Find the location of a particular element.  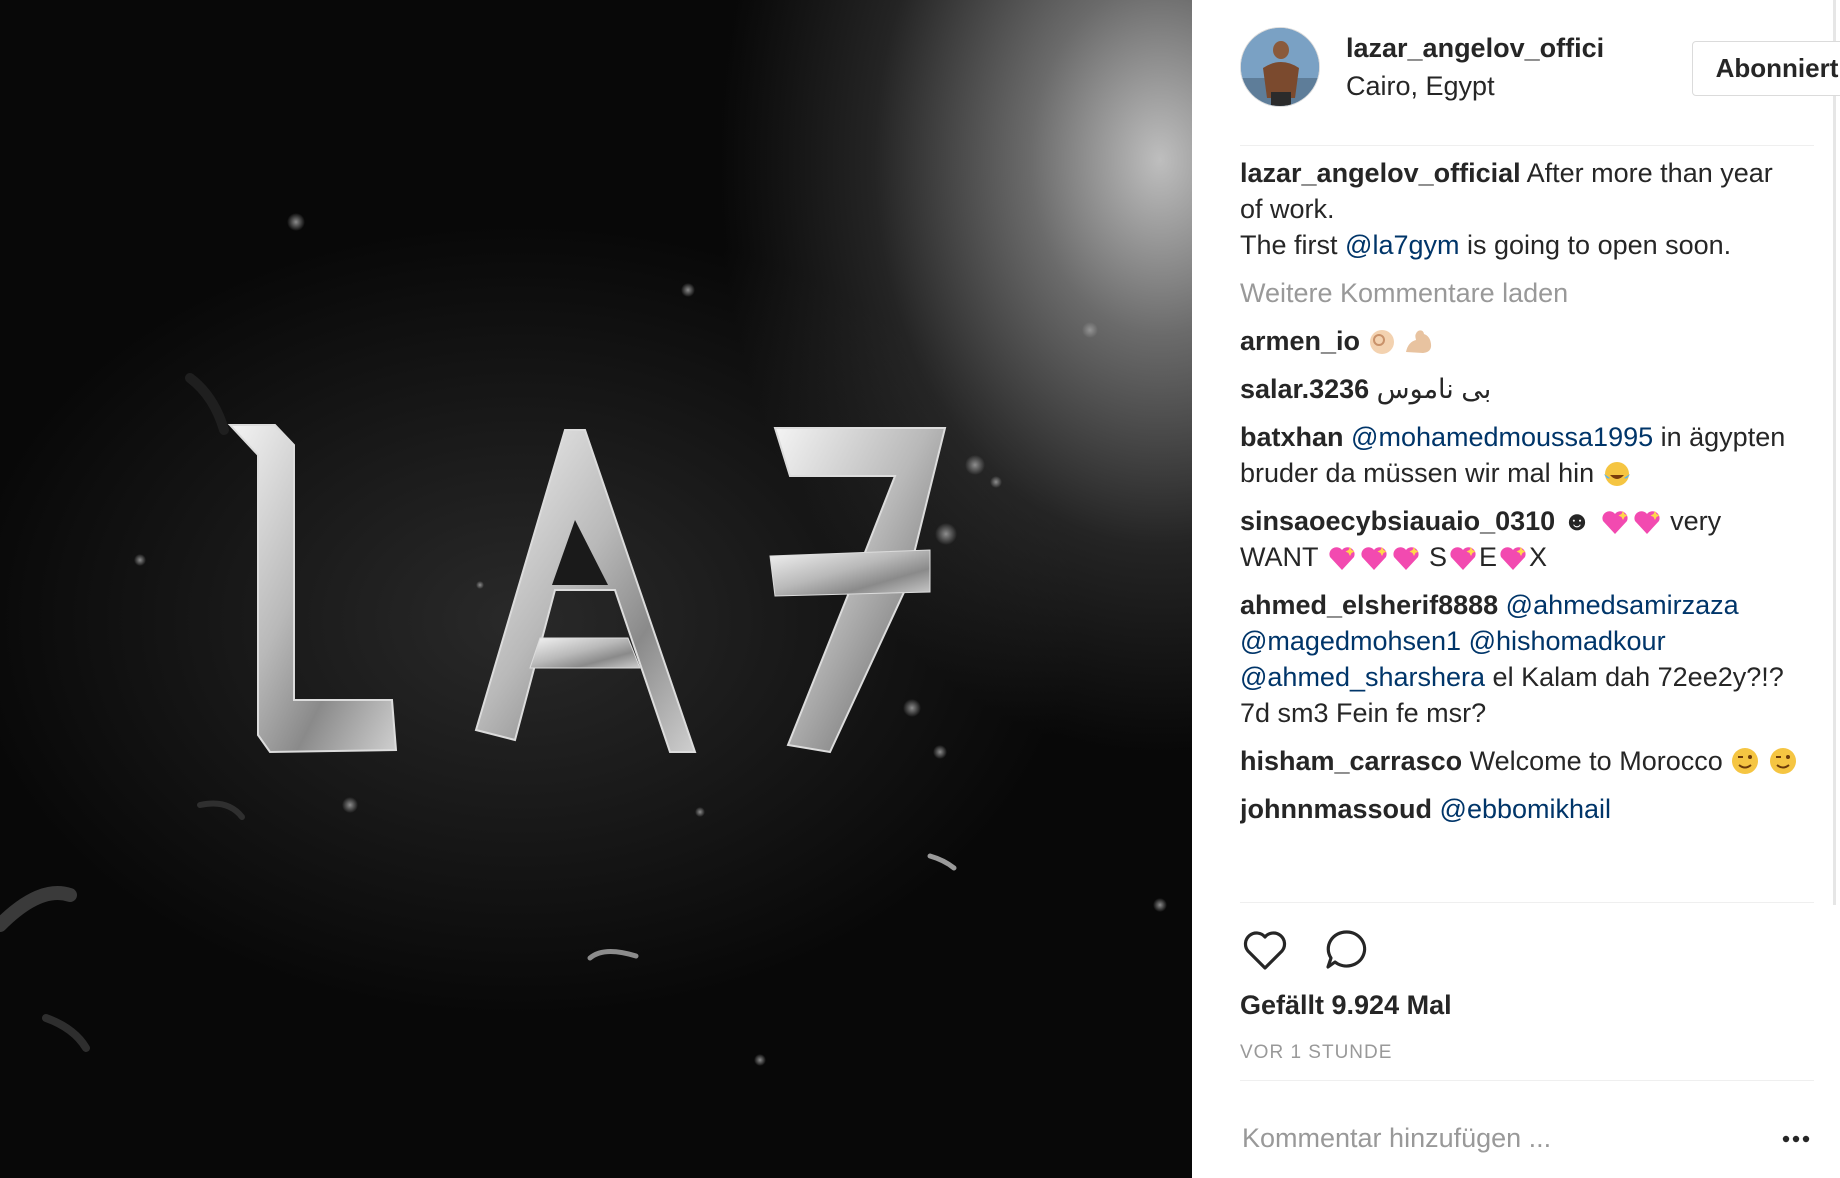

ok-hand-emoji-icon is located at coordinates (1382, 342).